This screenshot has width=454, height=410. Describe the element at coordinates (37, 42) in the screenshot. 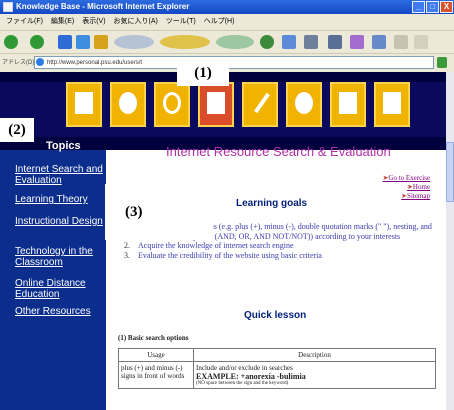

I see `forward-icon` at that location.